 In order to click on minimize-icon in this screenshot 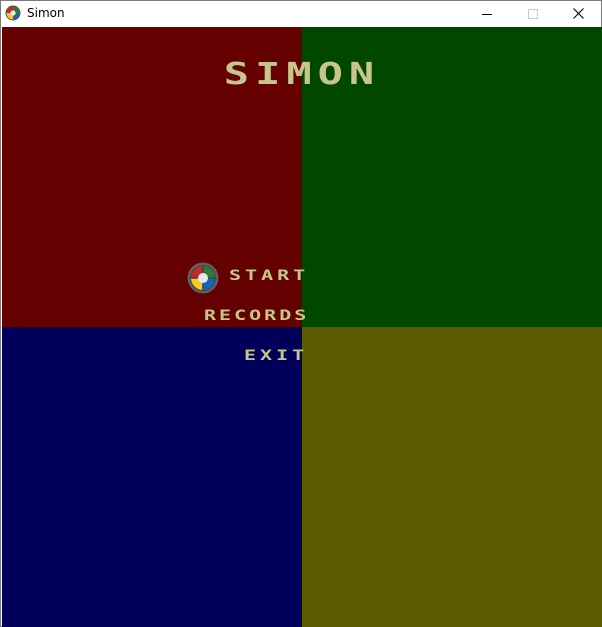, I will do `click(487, 14)`.